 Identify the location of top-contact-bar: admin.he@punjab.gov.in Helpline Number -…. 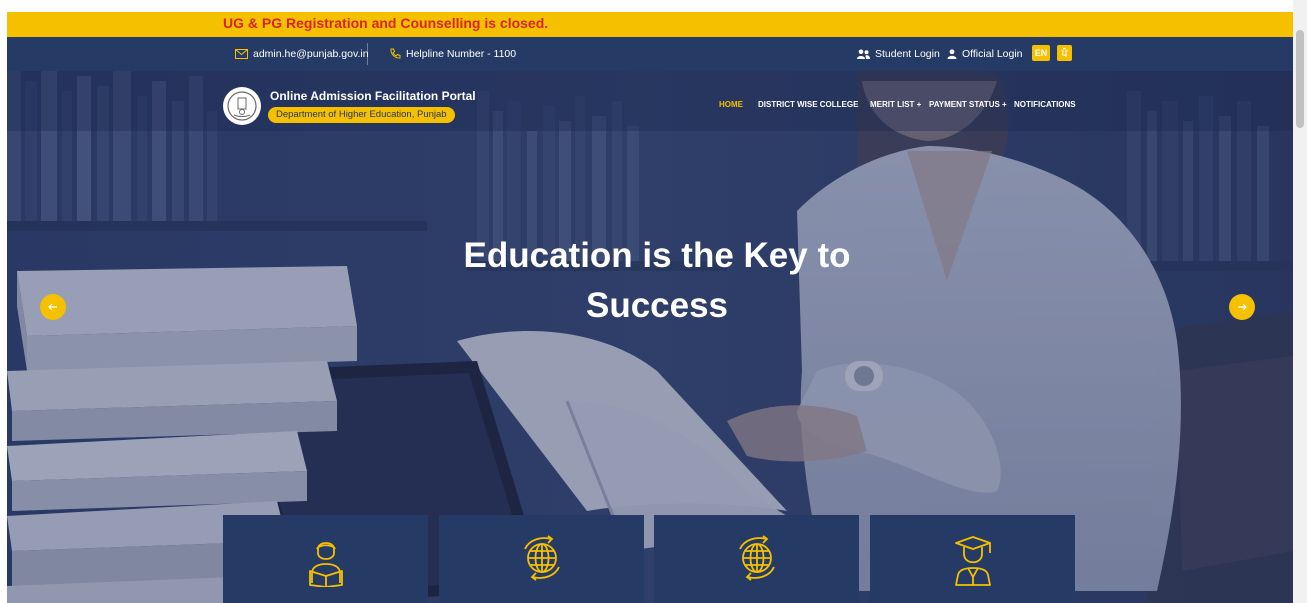
(650, 54).